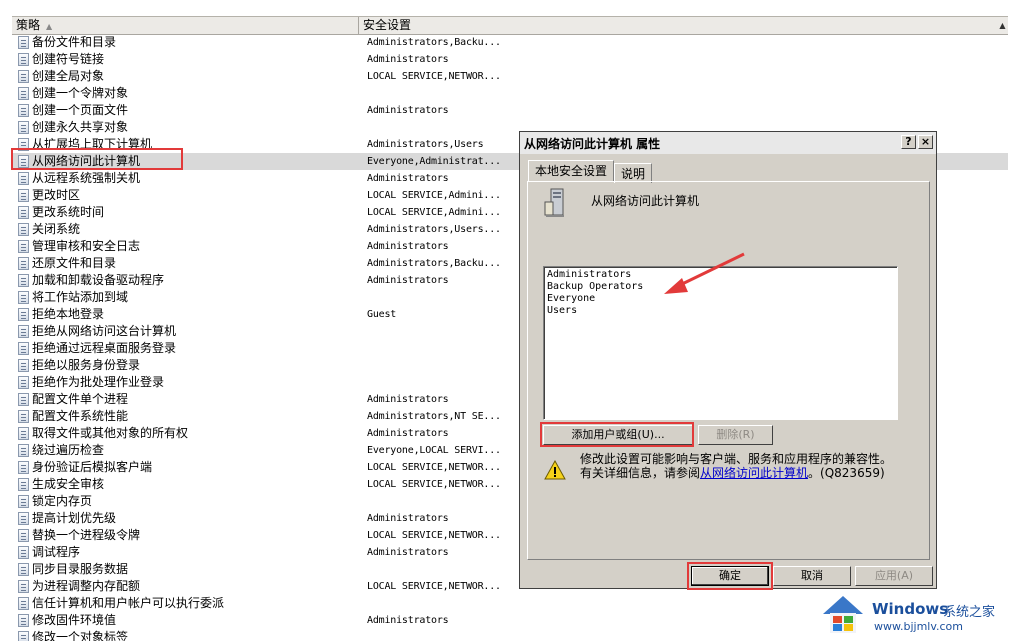 The width and height of the screenshot is (1009, 641). What do you see at coordinates (80, 416) in the screenshot?
I see `policy-name: 配置文件系统性能` at bounding box center [80, 416].